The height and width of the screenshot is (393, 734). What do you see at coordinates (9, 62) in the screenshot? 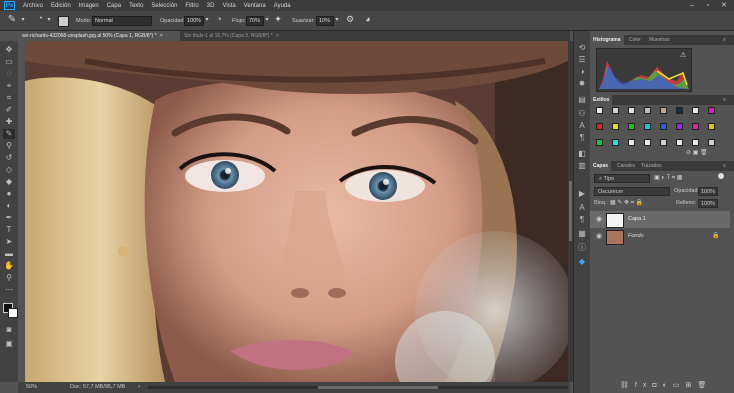
I see `artboard-tool-icon: ▭` at bounding box center [9, 62].